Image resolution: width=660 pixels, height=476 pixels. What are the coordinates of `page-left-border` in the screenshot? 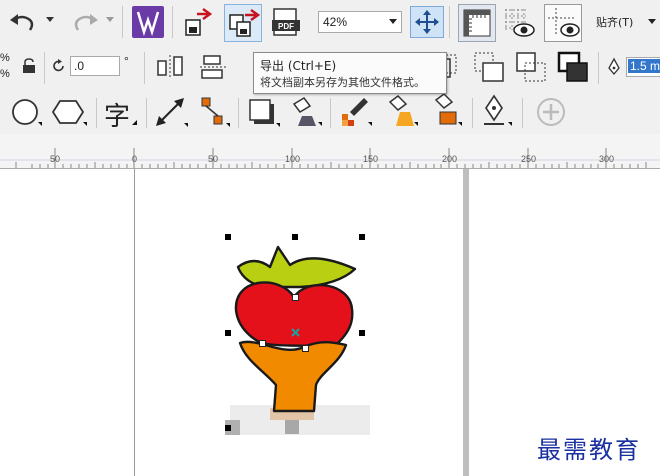 It's located at (134, 322).